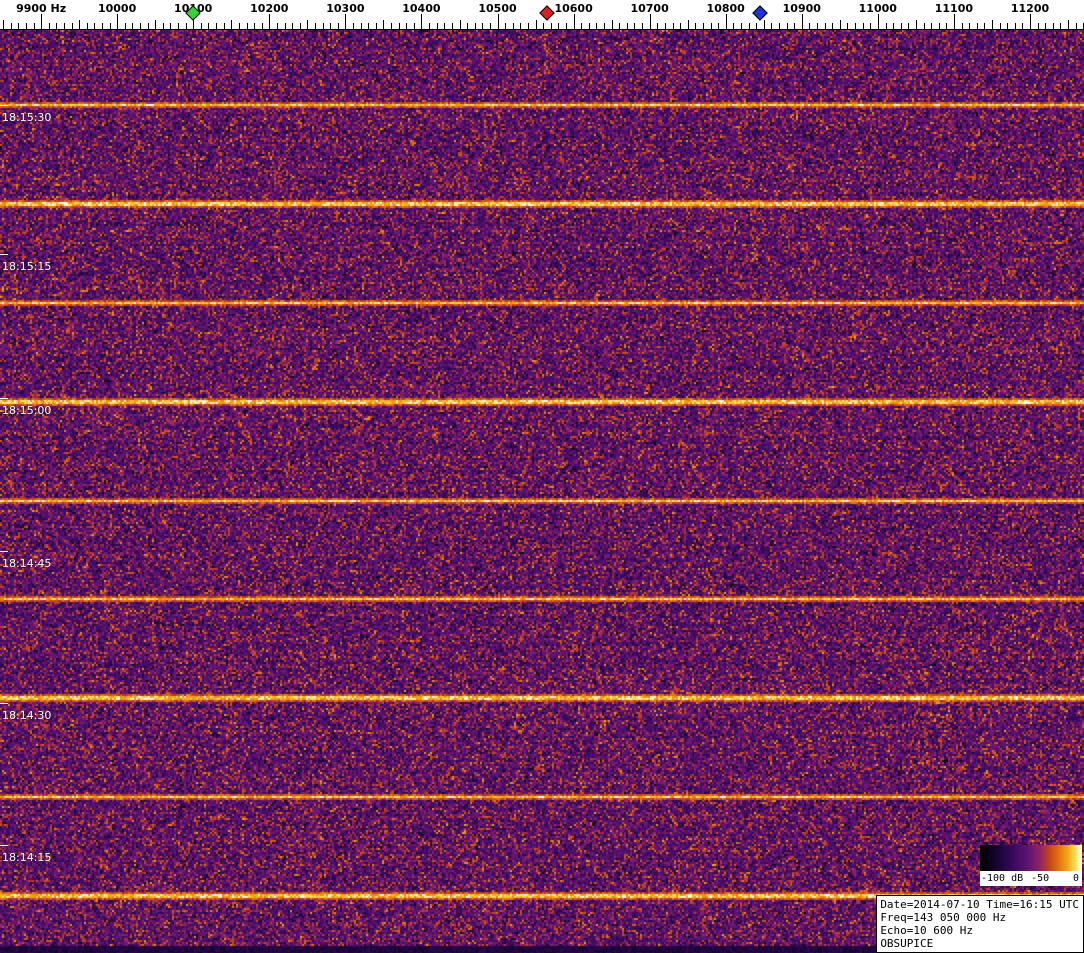  What do you see at coordinates (877, 8) in the screenshot?
I see `freq-label: 11000` at bounding box center [877, 8].